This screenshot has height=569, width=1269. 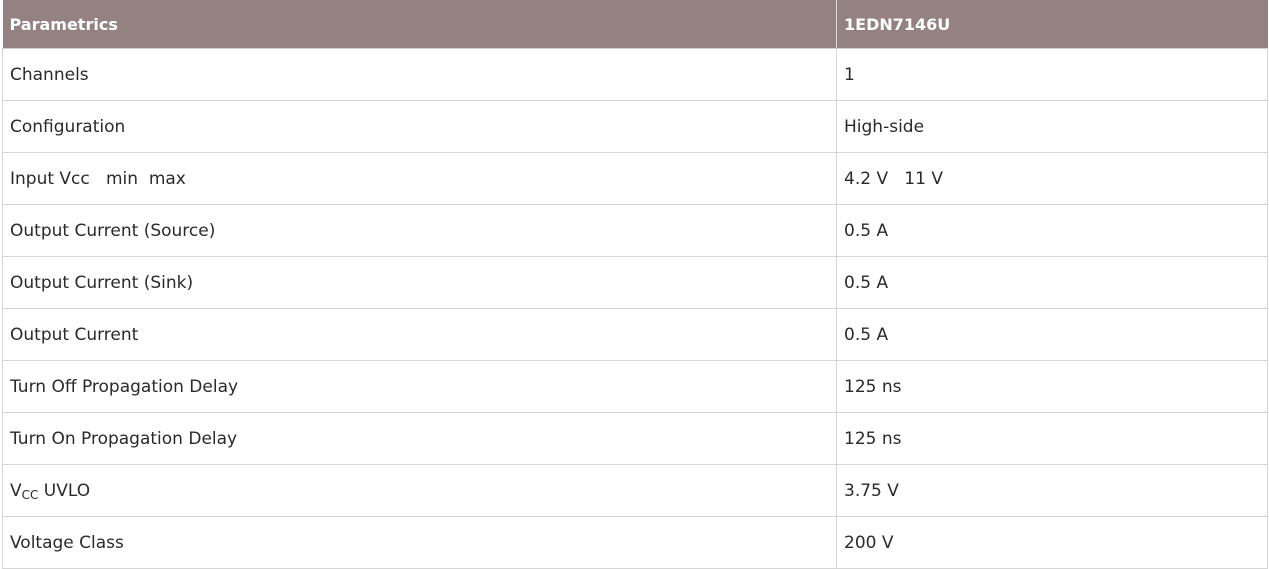 I want to click on param-label-main: V, so click(x=16, y=490).